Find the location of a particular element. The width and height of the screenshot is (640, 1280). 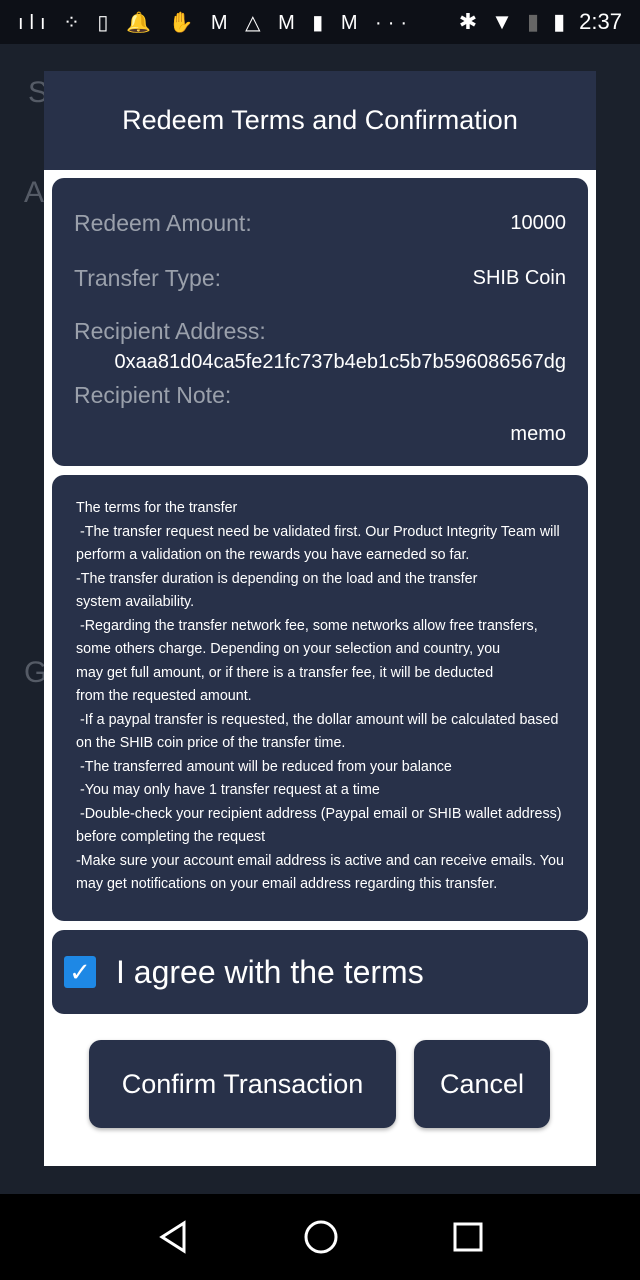

recipient-address-label: Recipient Address: is located at coordinates (170, 331).